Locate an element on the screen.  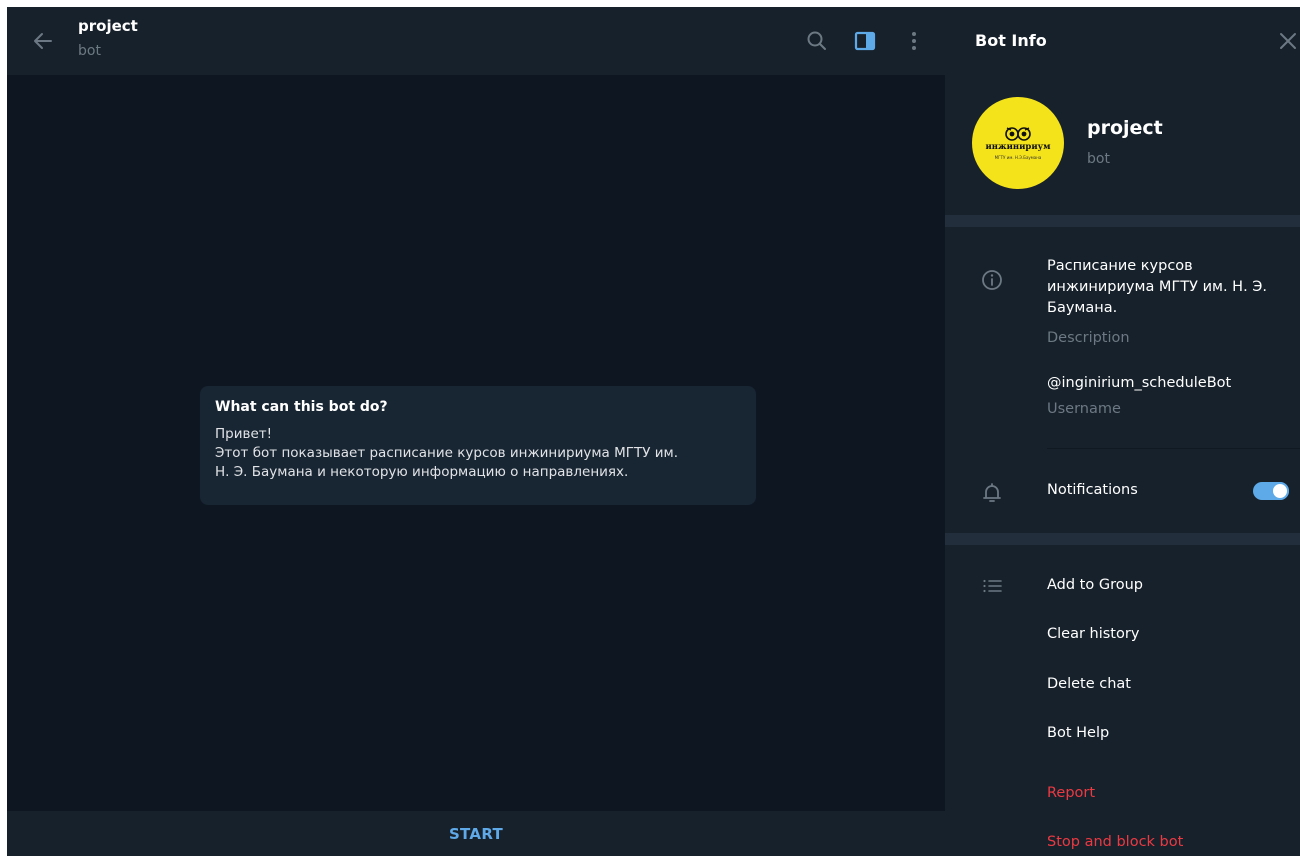
list-icon is located at coordinates (992, 586).